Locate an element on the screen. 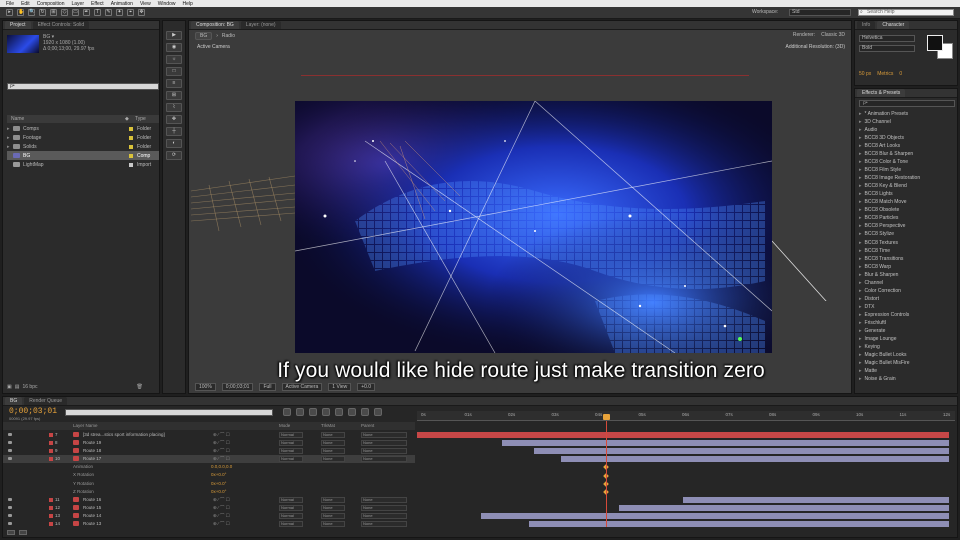 The height and width of the screenshot is (540, 960). layer-property-row: Y Rotation 0x+0.0° is located at coordinates (209, 484).